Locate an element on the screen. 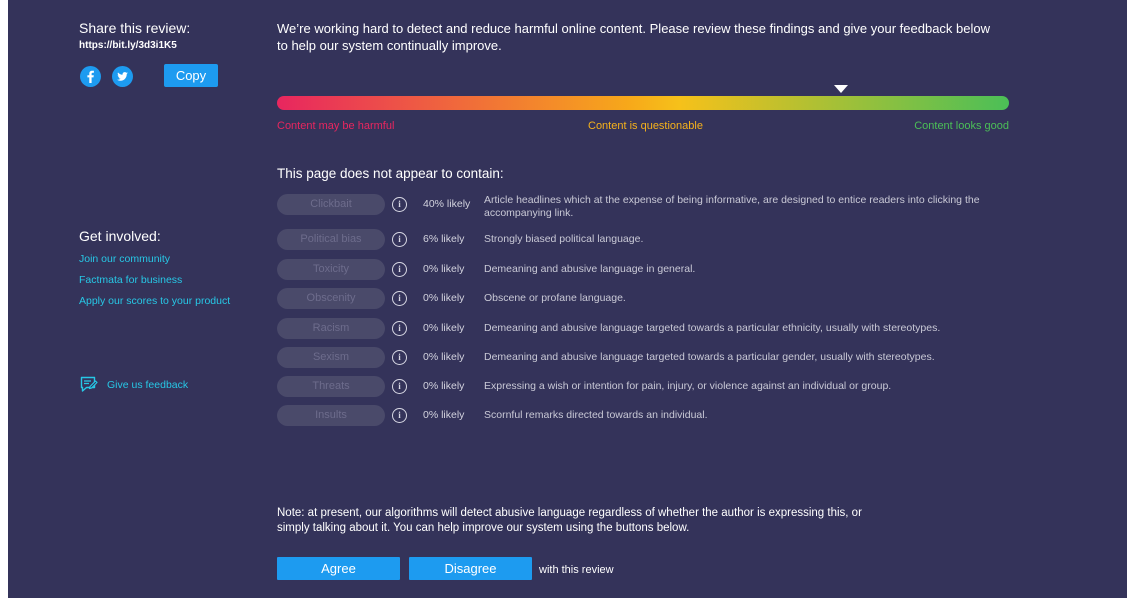 The image size is (1131, 603). category-pill-insults: Insults is located at coordinates (331, 415).